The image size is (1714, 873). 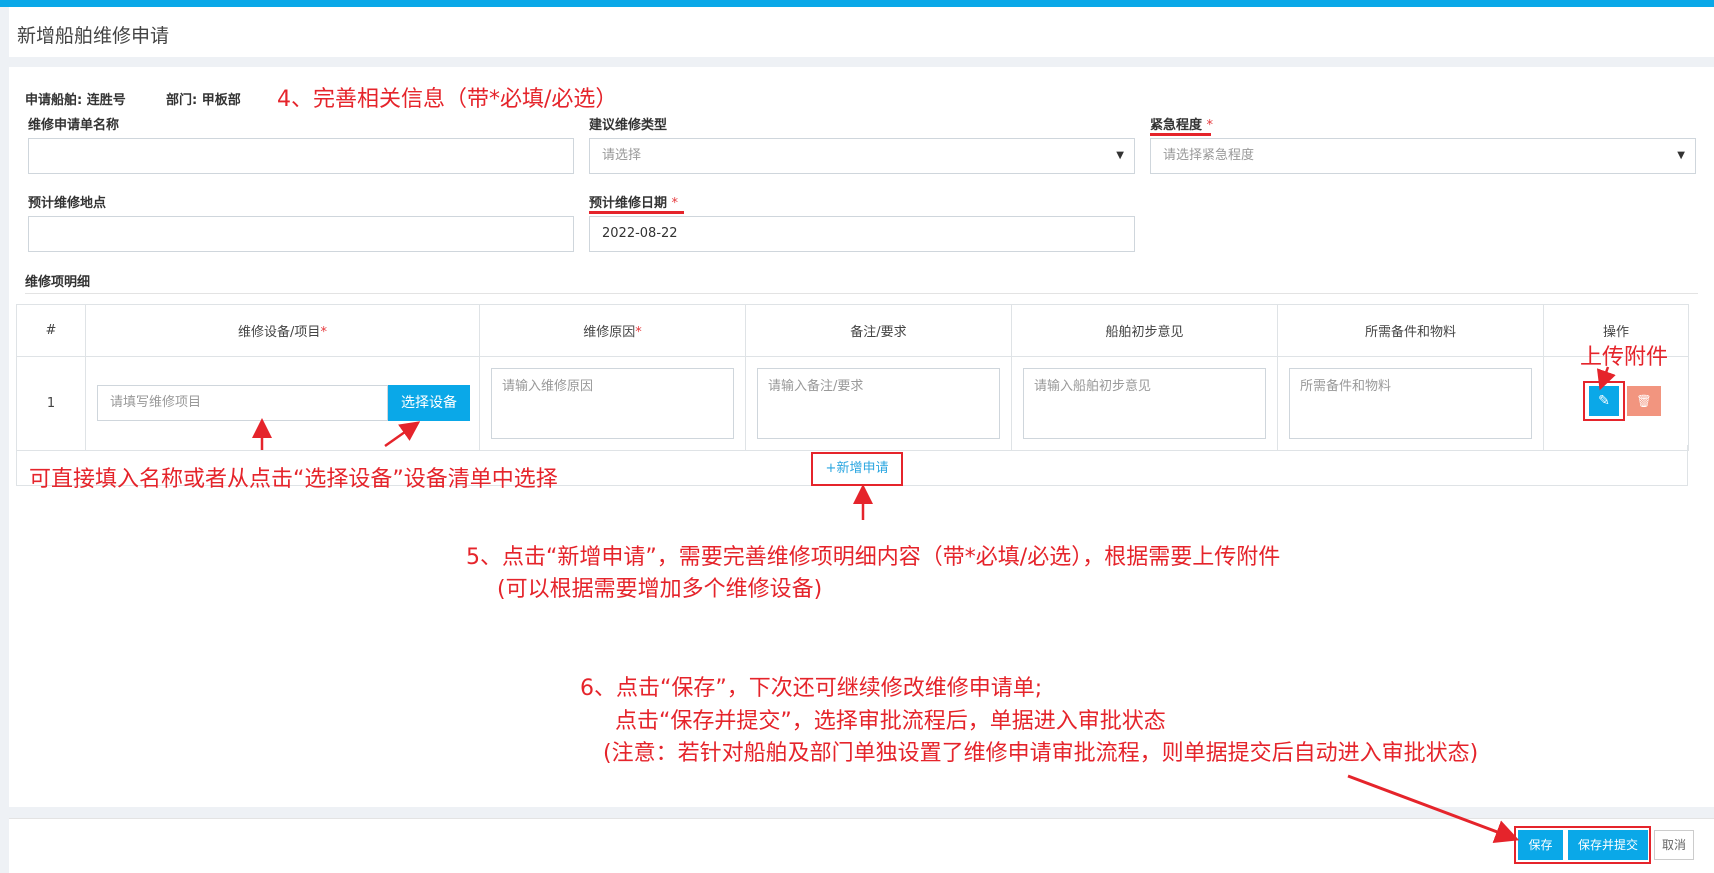 I want to click on arrow-to-choose-button, so click(x=402, y=434).